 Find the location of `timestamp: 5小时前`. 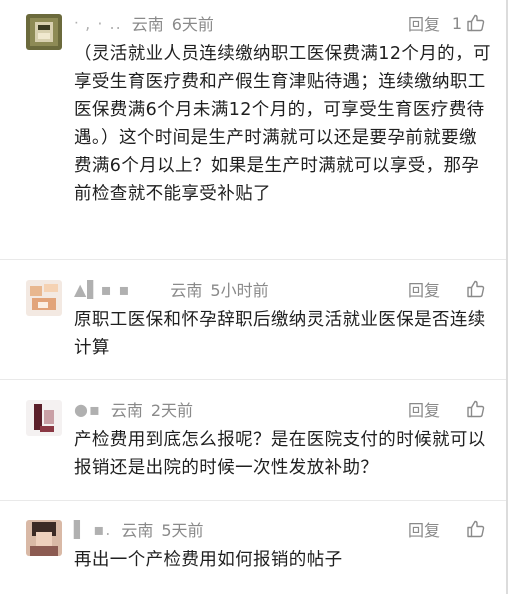

timestamp: 5小时前 is located at coordinates (239, 290).